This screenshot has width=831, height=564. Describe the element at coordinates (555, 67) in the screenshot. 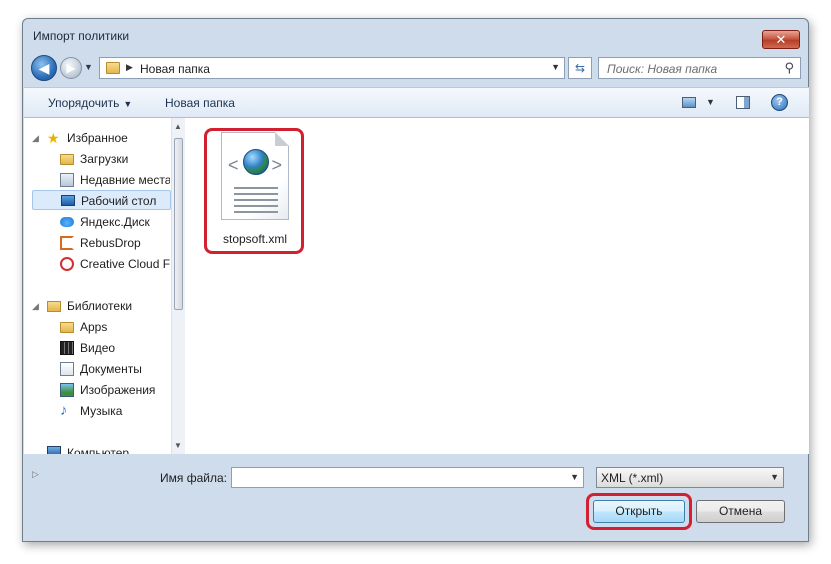

I see `address-dropdown-icon: ▼` at that location.